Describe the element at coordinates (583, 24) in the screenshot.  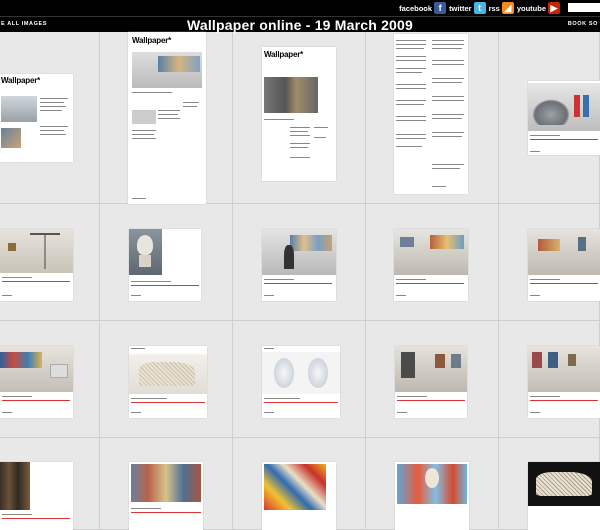
I see `book-shop-link: BOOK SO` at that location.